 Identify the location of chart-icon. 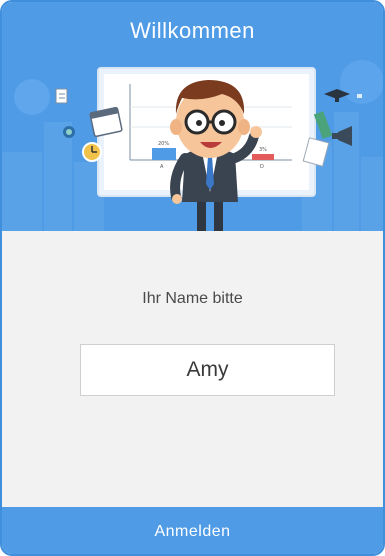
(69, 132).